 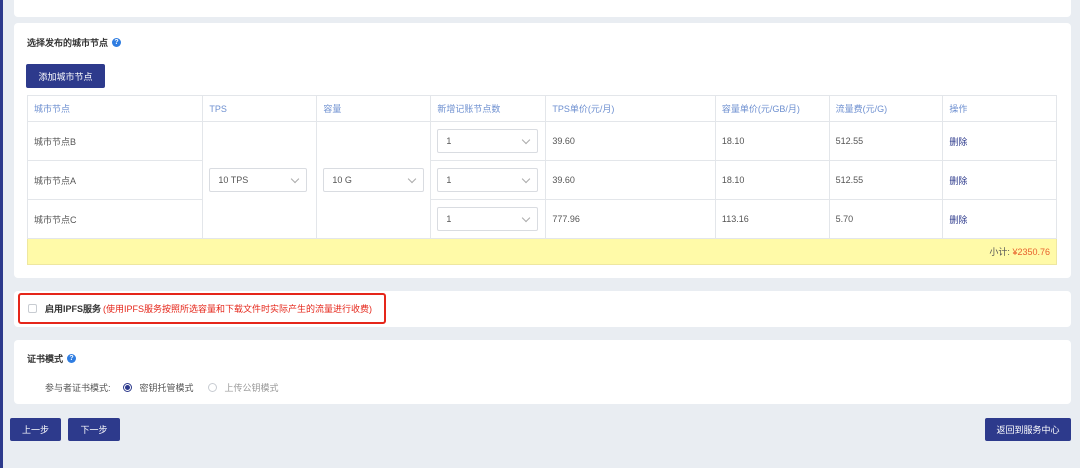 I want to click on previous-section-card, so click(x=542, y=8).